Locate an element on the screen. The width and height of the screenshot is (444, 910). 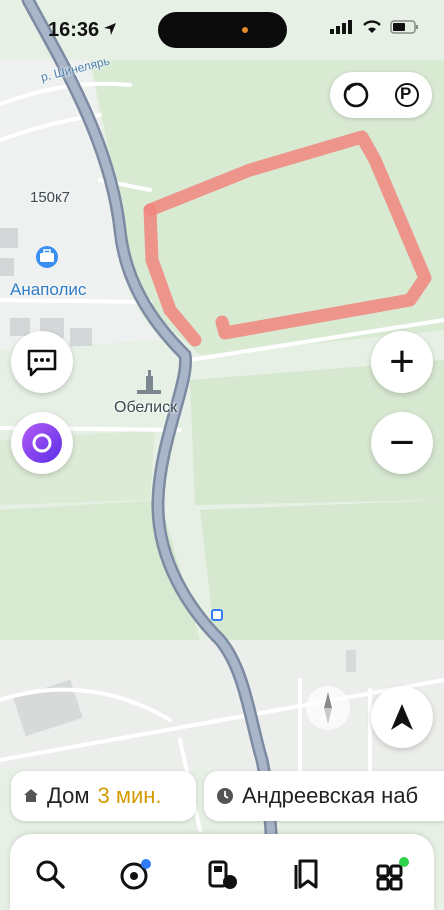
signal-icon is located at coordinates (341, 27).